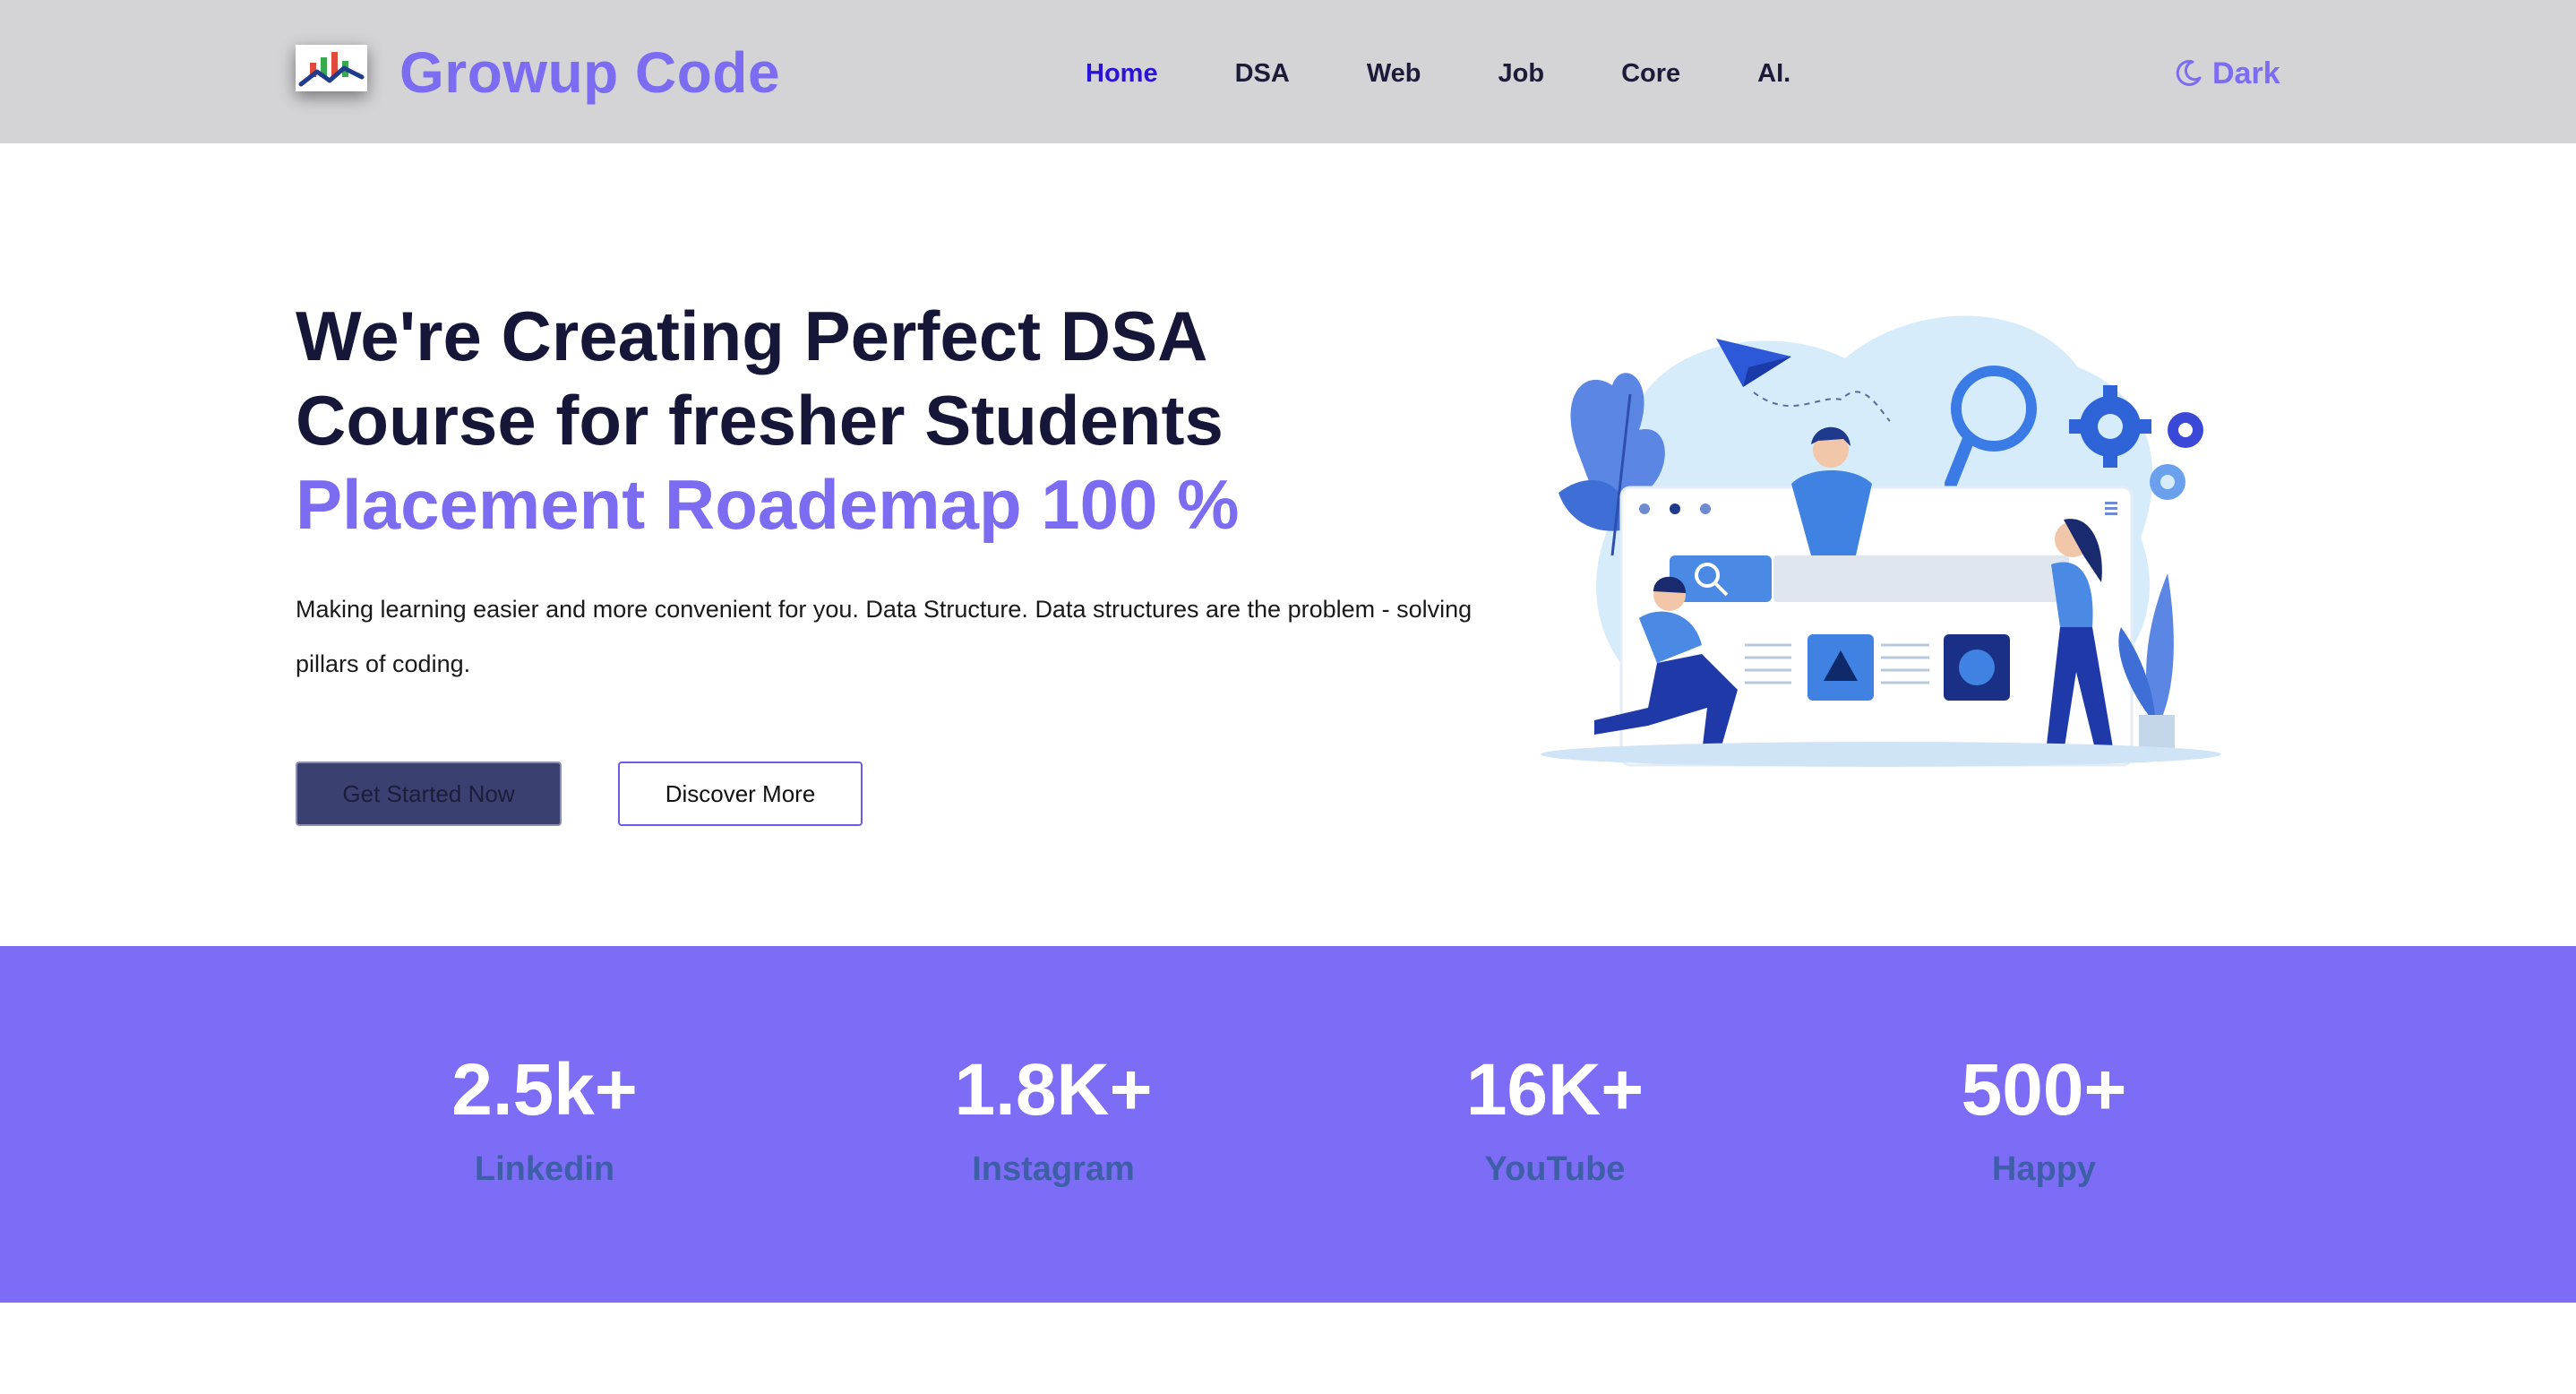  I want to click on nav-home: Home, so click(1122, 74).